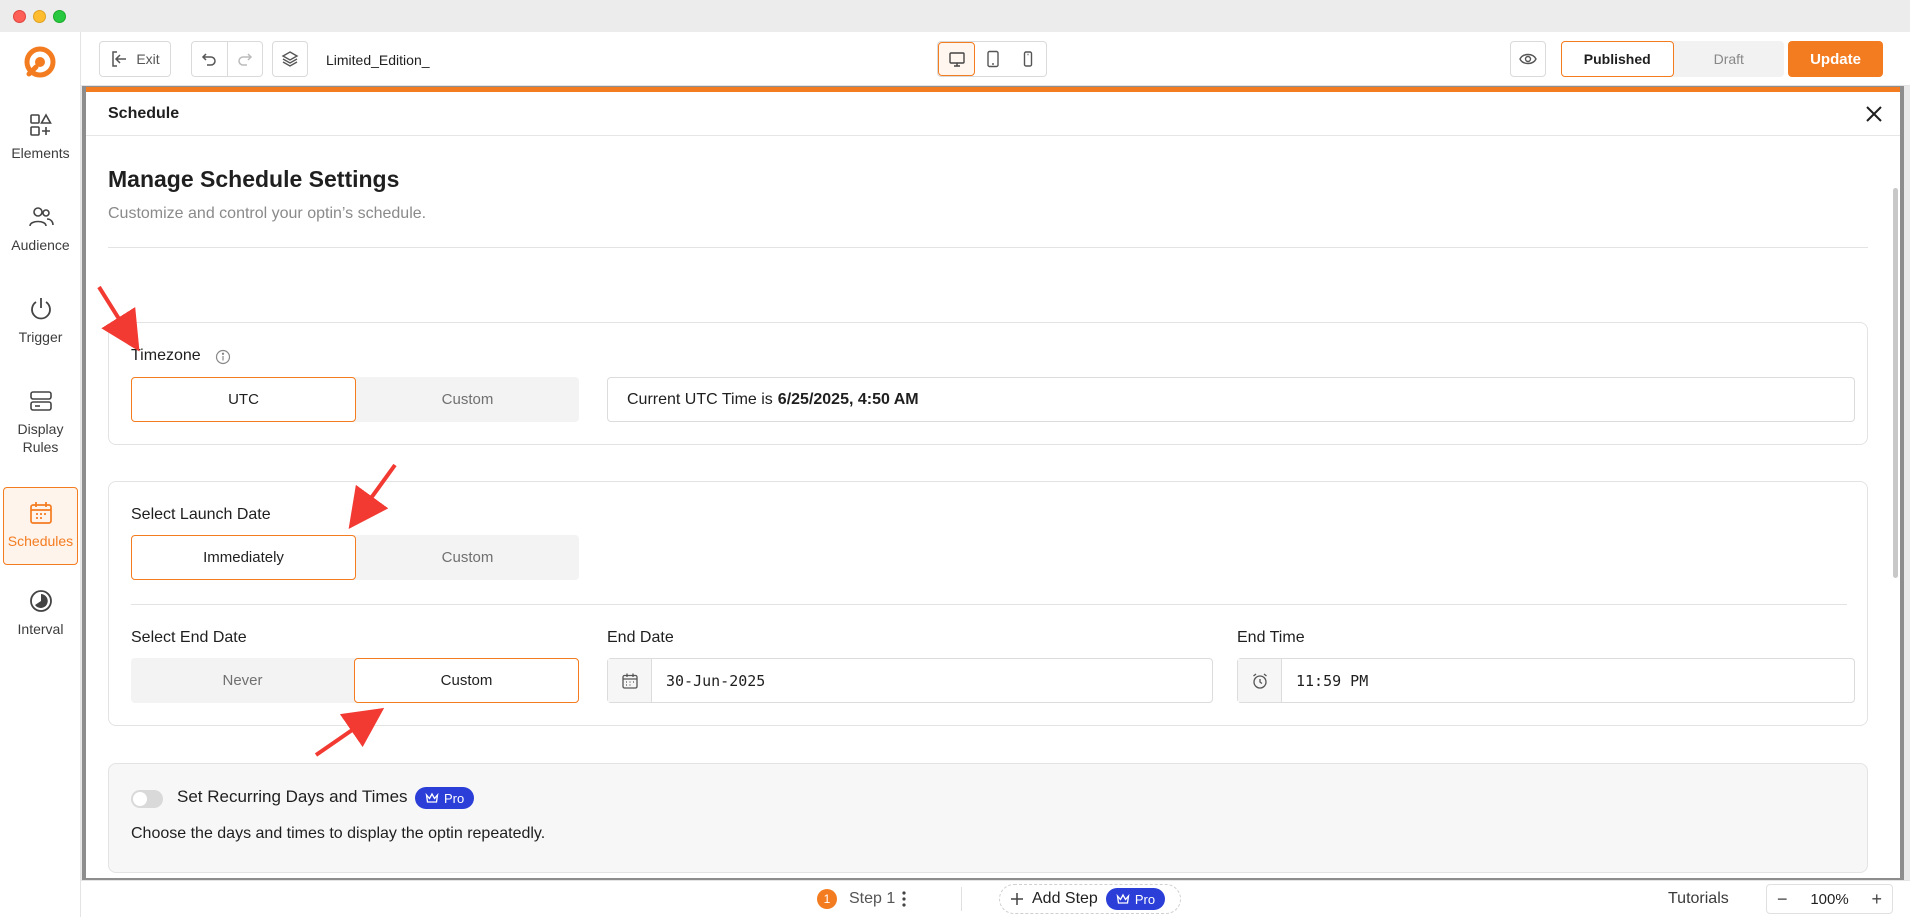 The image size is (1910, 917). Describe the element at coordinates (1729, 59) in the screenshot. I see `draft-option: Draft` at that location.